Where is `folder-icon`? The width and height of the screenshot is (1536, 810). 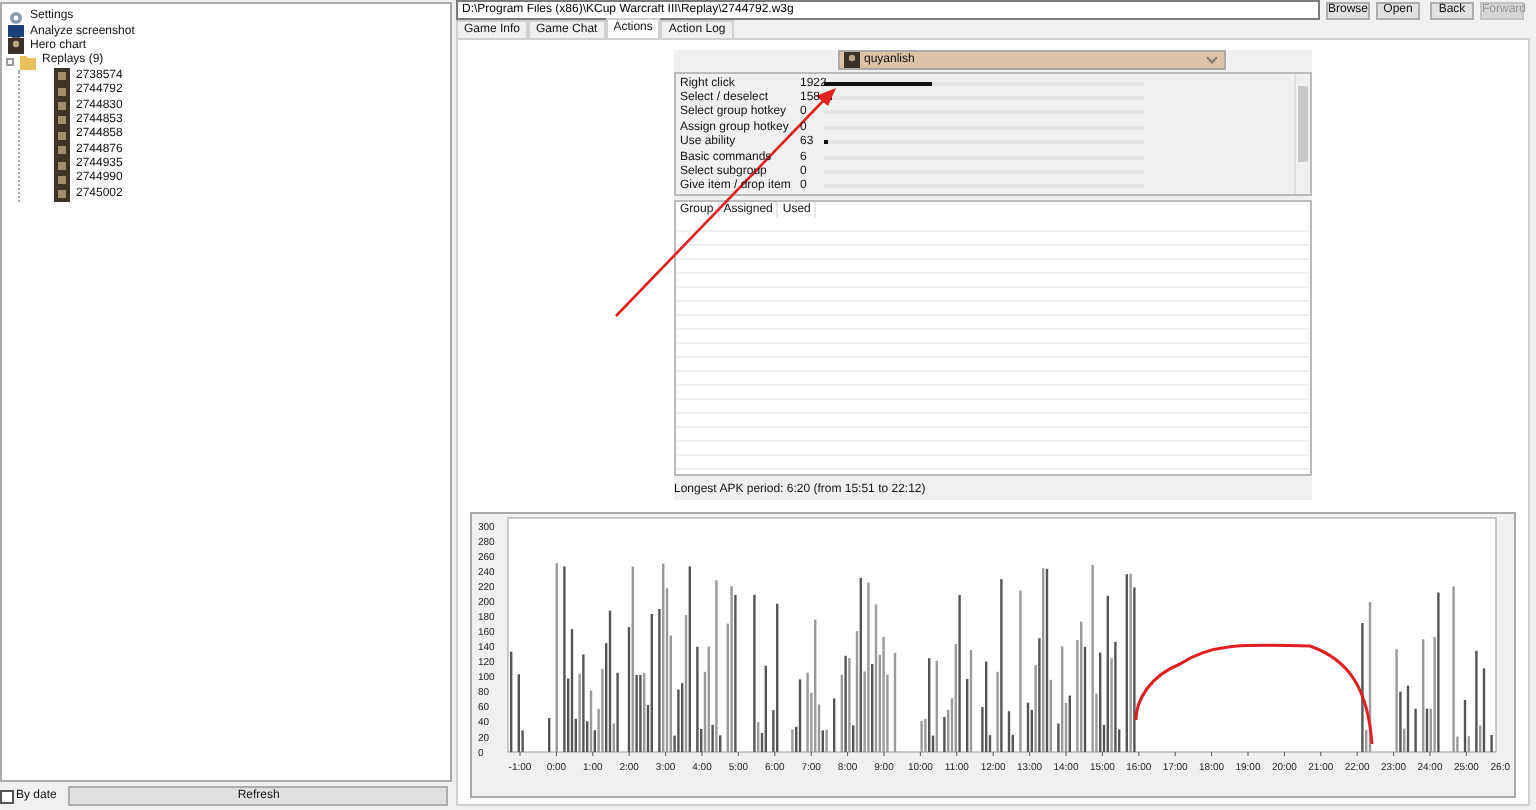 folder-icon is located at coordinates (28, 61).